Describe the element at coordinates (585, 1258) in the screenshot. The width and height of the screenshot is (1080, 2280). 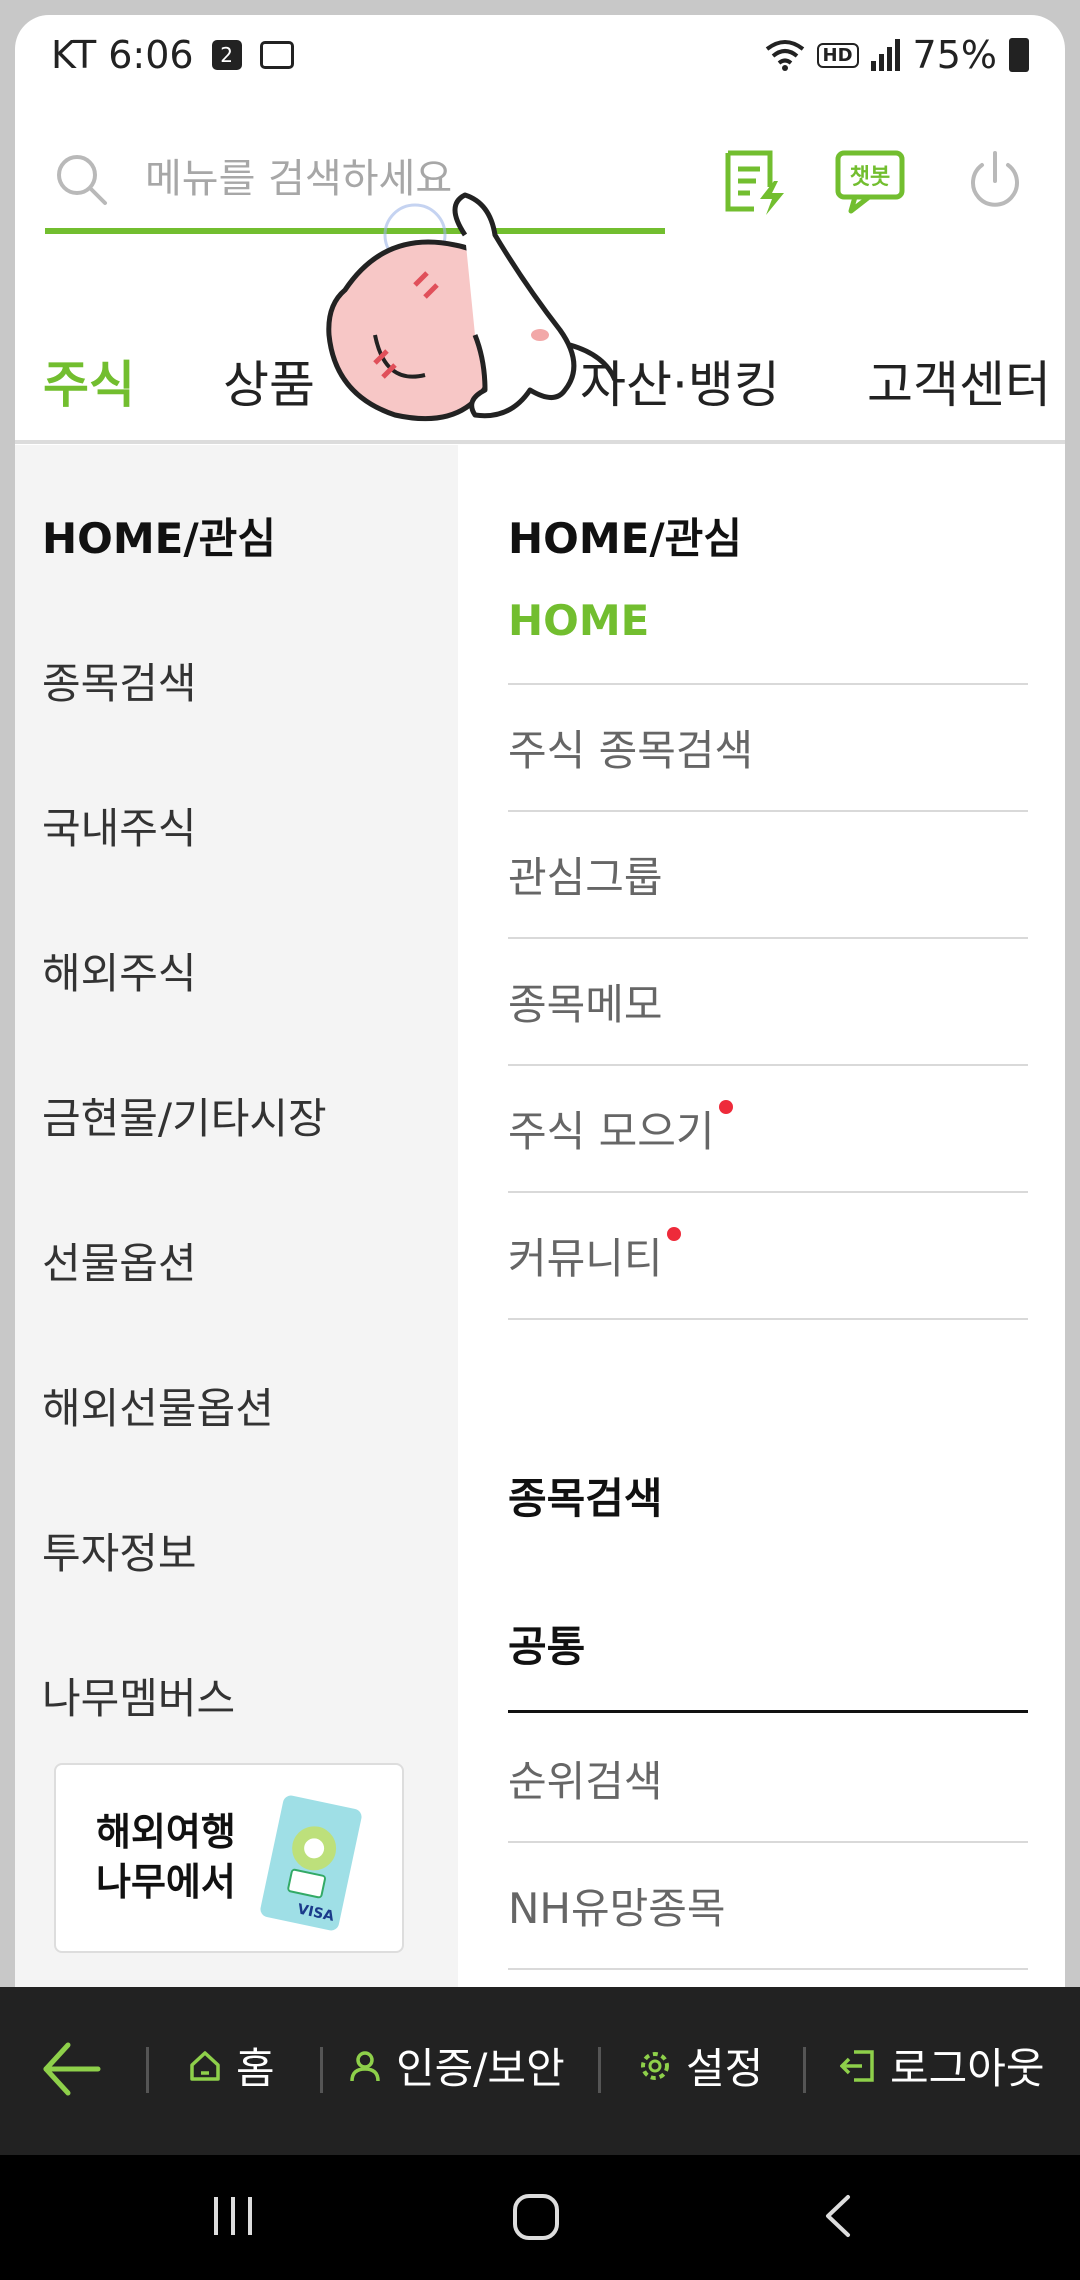
I see `menu-item-label: 커뮤니티` at that location.